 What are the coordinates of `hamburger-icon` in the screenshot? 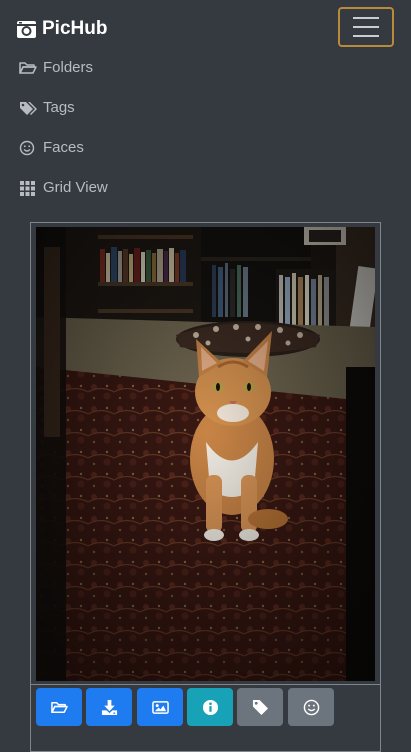 It's located at (366, 18).